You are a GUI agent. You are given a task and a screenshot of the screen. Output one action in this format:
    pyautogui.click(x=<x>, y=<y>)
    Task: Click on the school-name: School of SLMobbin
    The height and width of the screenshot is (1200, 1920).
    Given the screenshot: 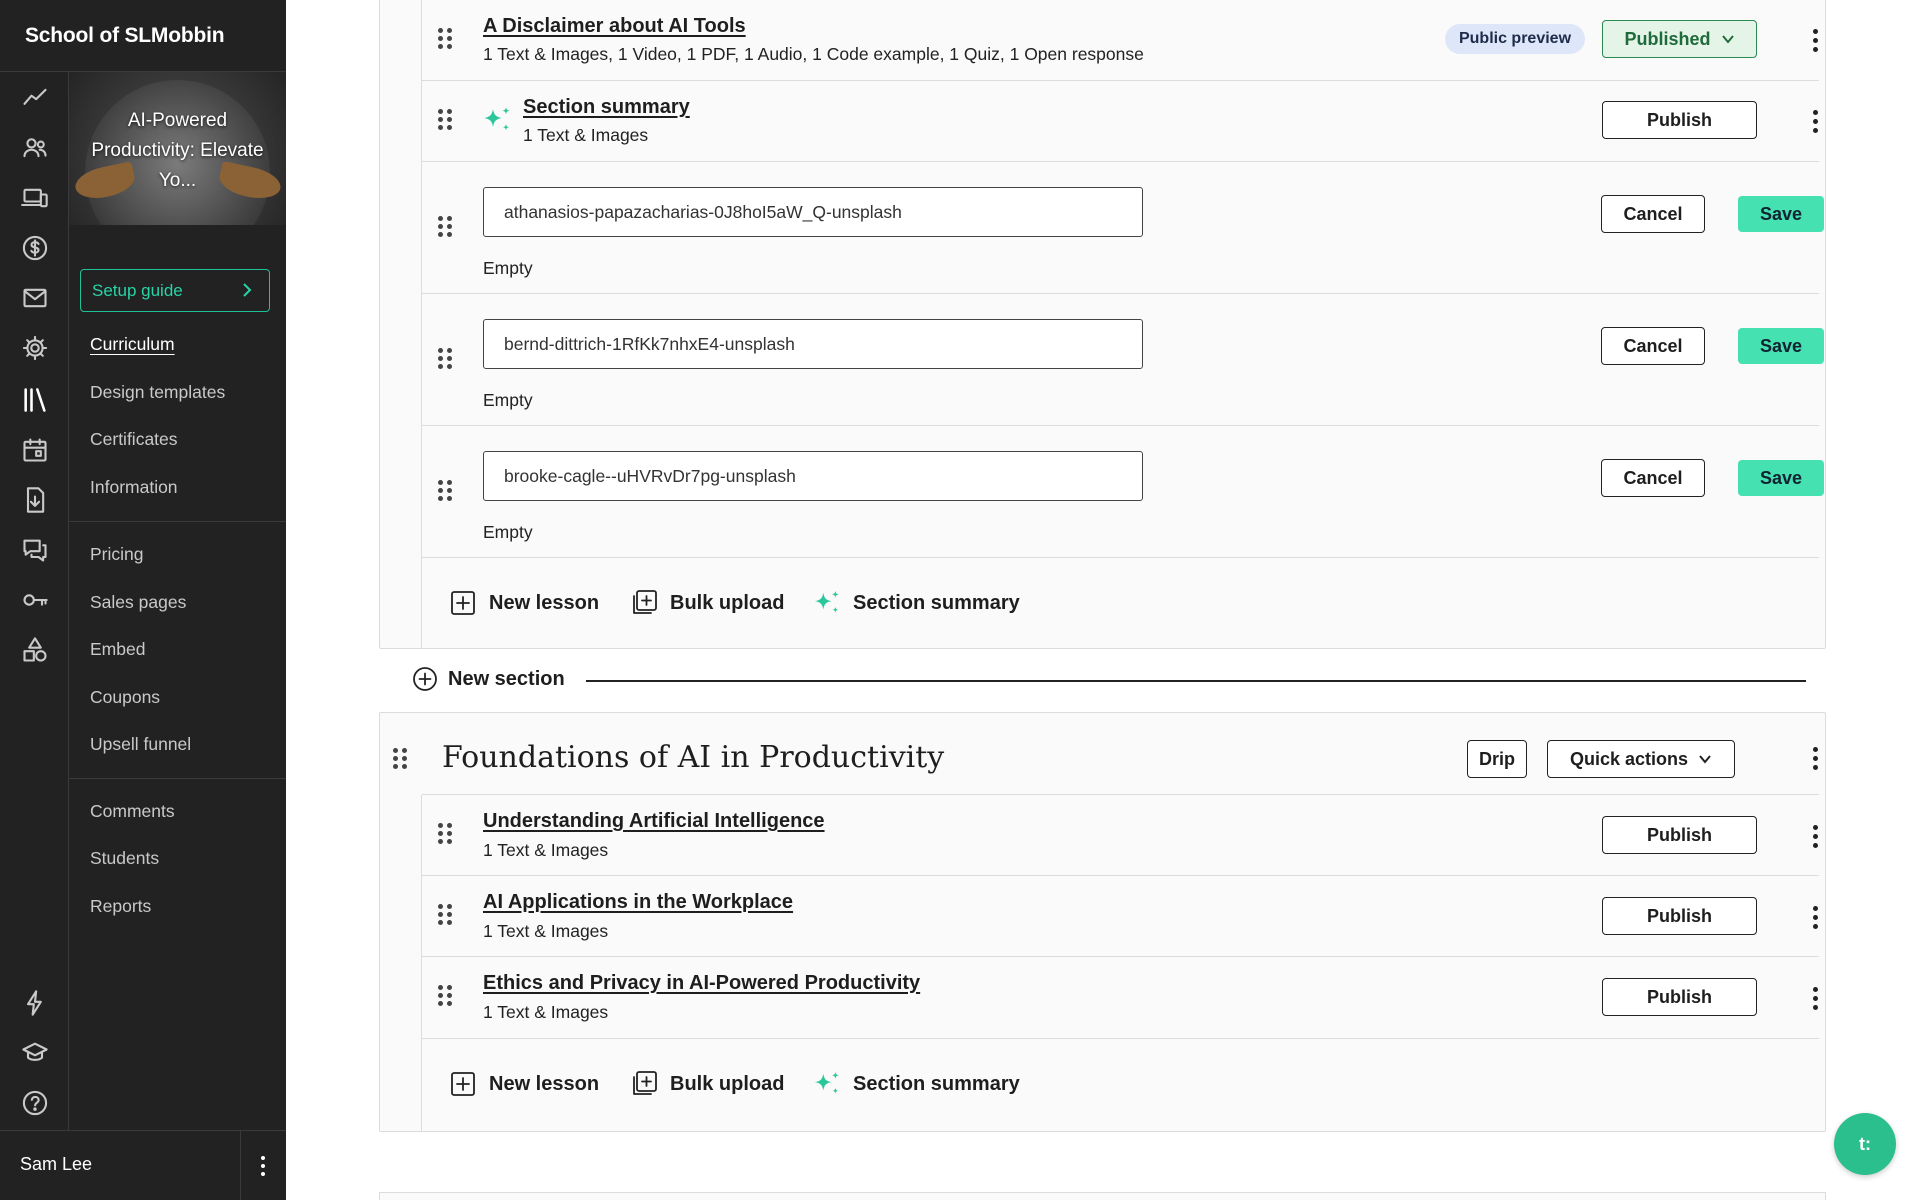 What is the action you would take?
    pyautogui.click(x=125, y=36)
    